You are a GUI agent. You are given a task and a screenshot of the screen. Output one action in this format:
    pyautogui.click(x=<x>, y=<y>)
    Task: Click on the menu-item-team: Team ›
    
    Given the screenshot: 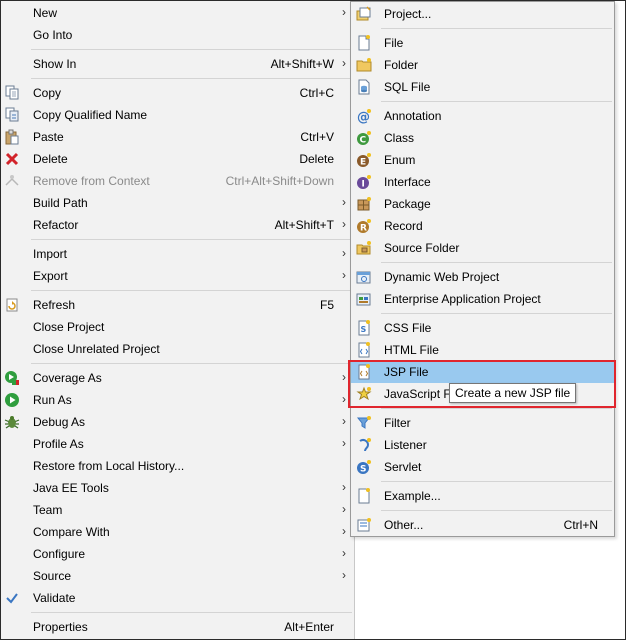 What is the action you would take?
    pyautogui.click(x=177, y=510)
    